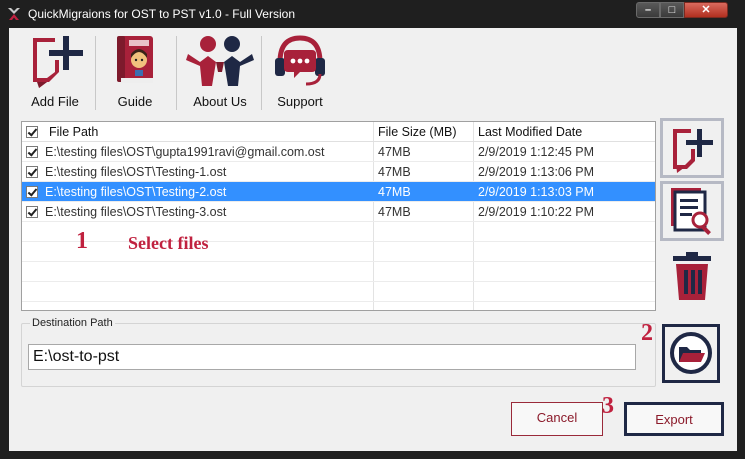 The width and height of the screenshot is (745, 459). Describe the element at coordinates (608, 406) in the screenshot. I see `step-3-number: 3` at that location.